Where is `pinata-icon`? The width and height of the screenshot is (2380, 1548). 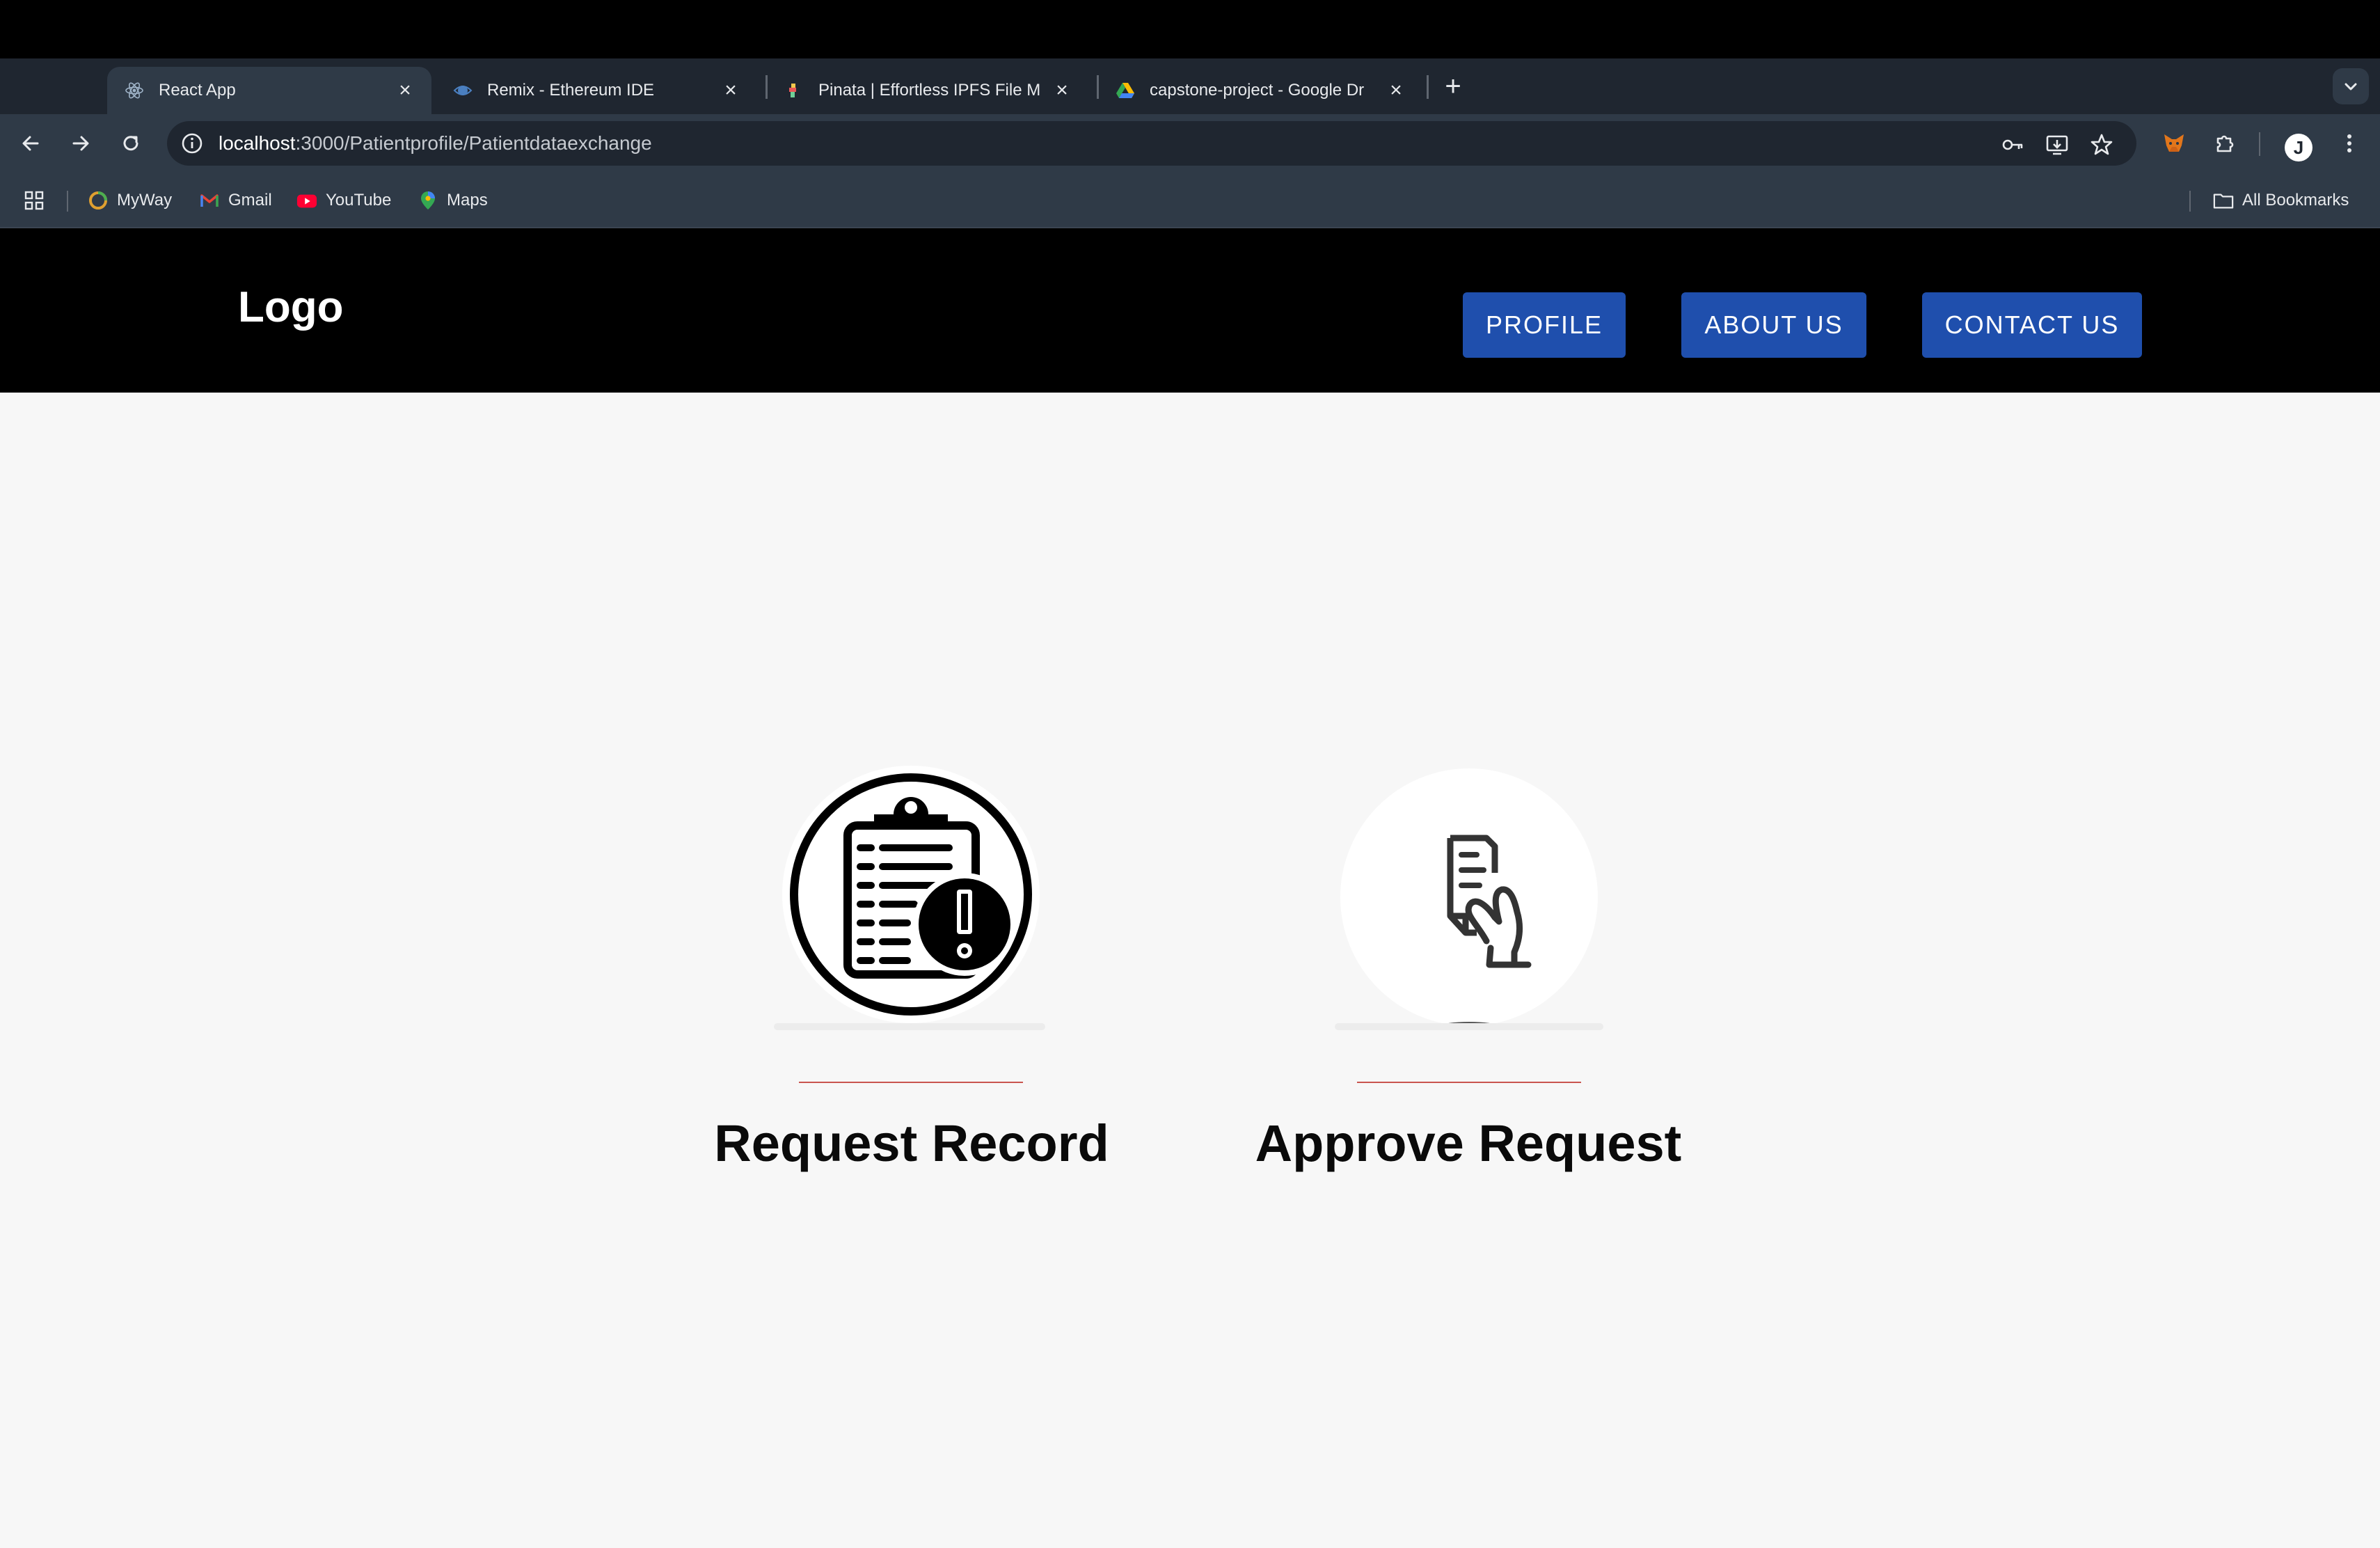
pinata-icon is located at coordinates (794, 90).